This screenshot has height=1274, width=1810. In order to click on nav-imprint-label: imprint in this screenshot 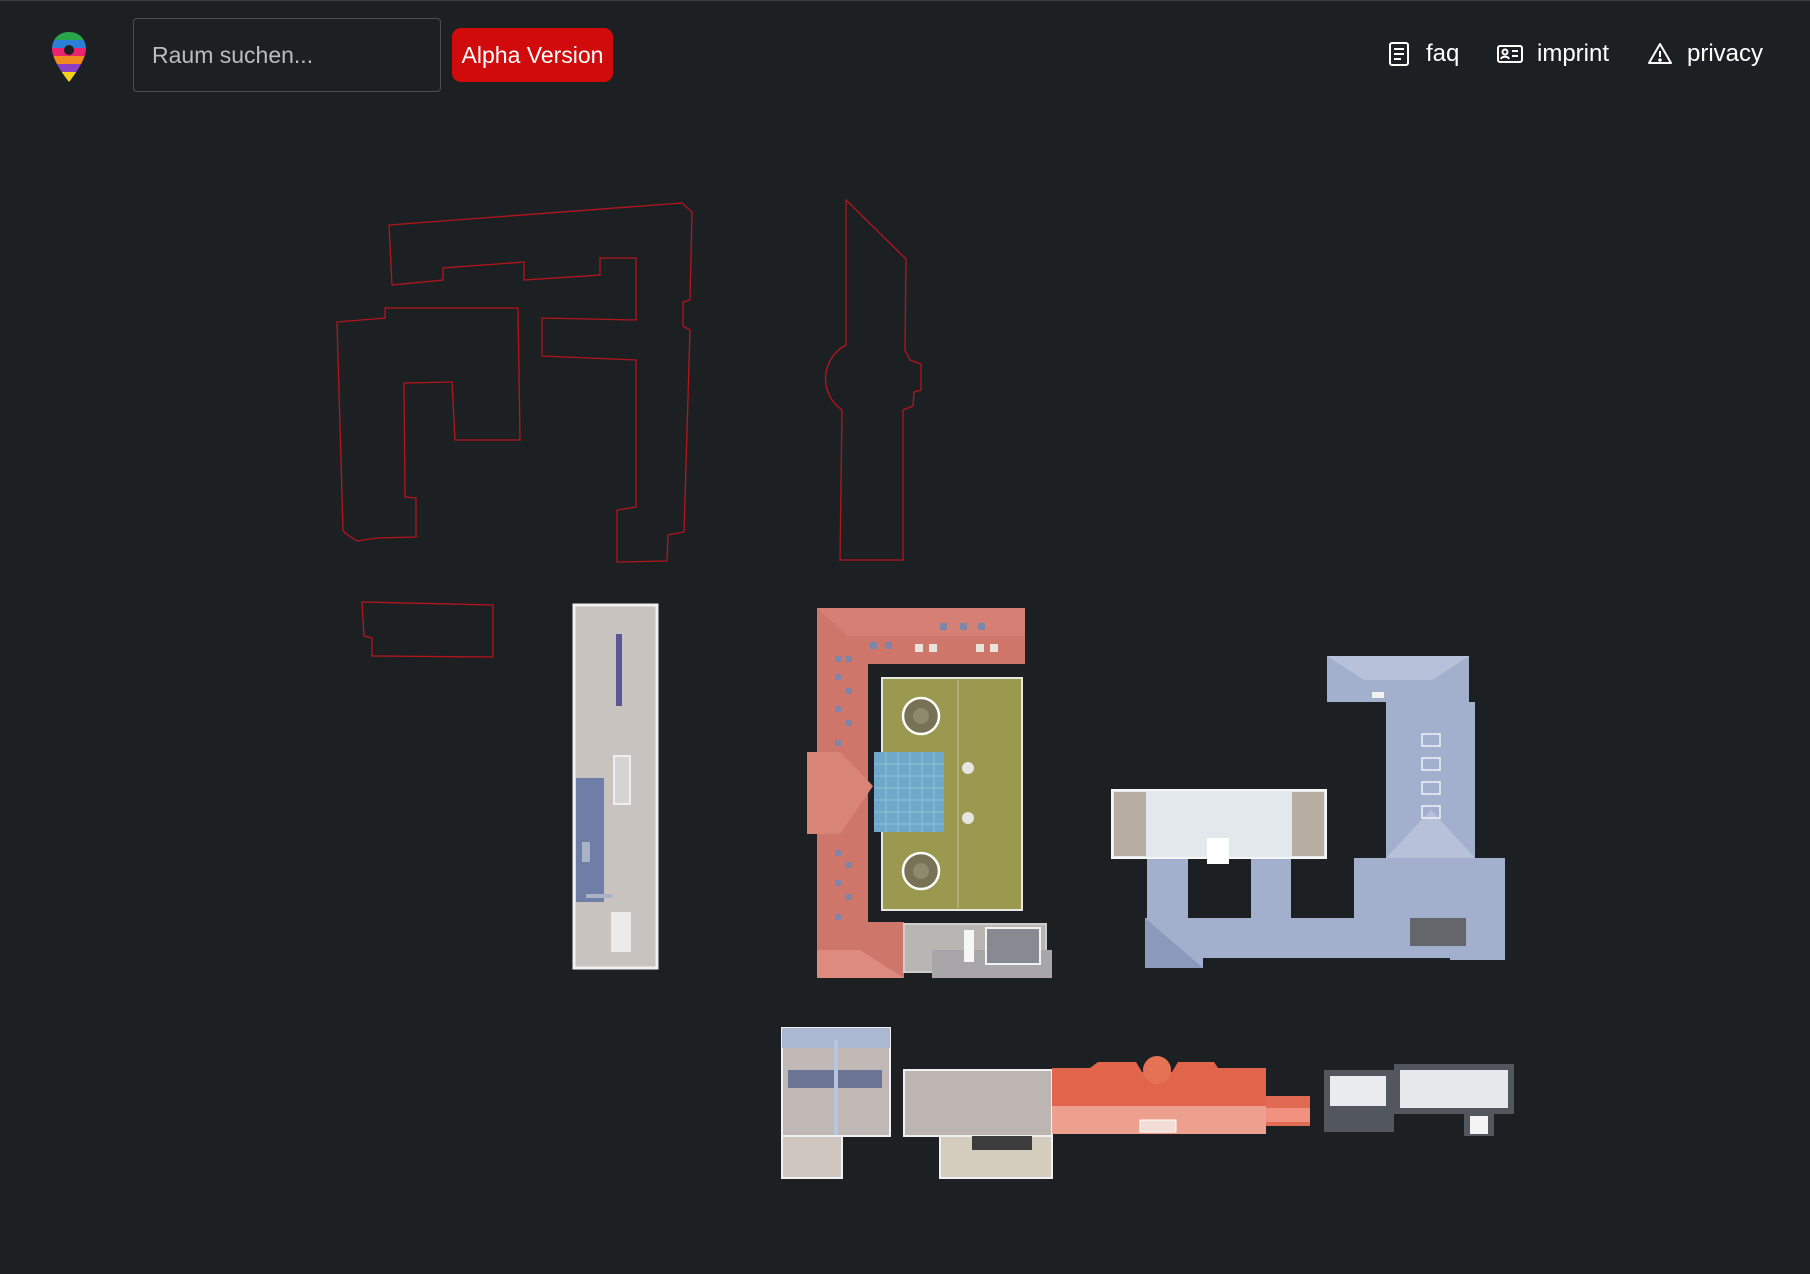, I will do `click(1573, 53)`.